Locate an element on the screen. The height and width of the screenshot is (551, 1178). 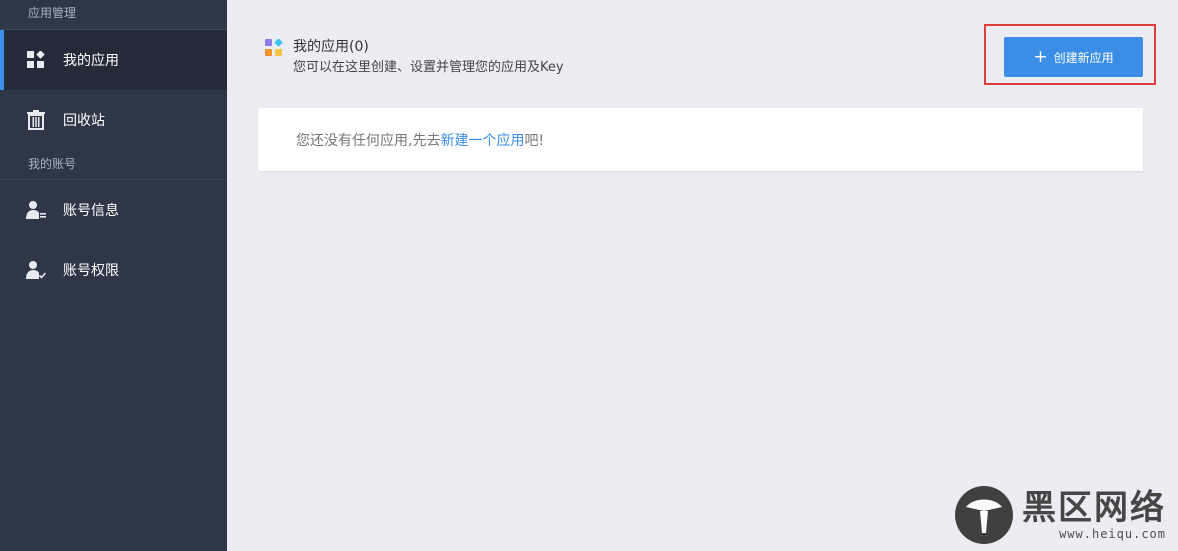
trash-icon is located at coordinates (36, 120).